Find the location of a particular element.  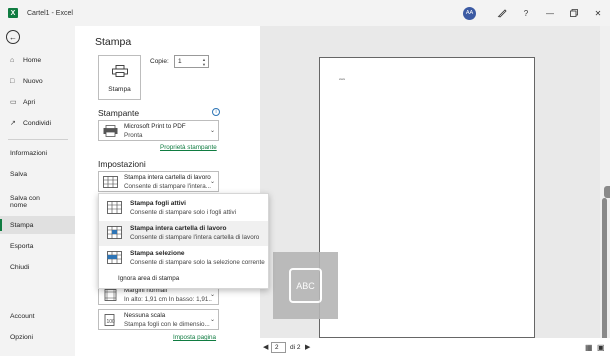

selection-icon is located at coordinates (114, 257).